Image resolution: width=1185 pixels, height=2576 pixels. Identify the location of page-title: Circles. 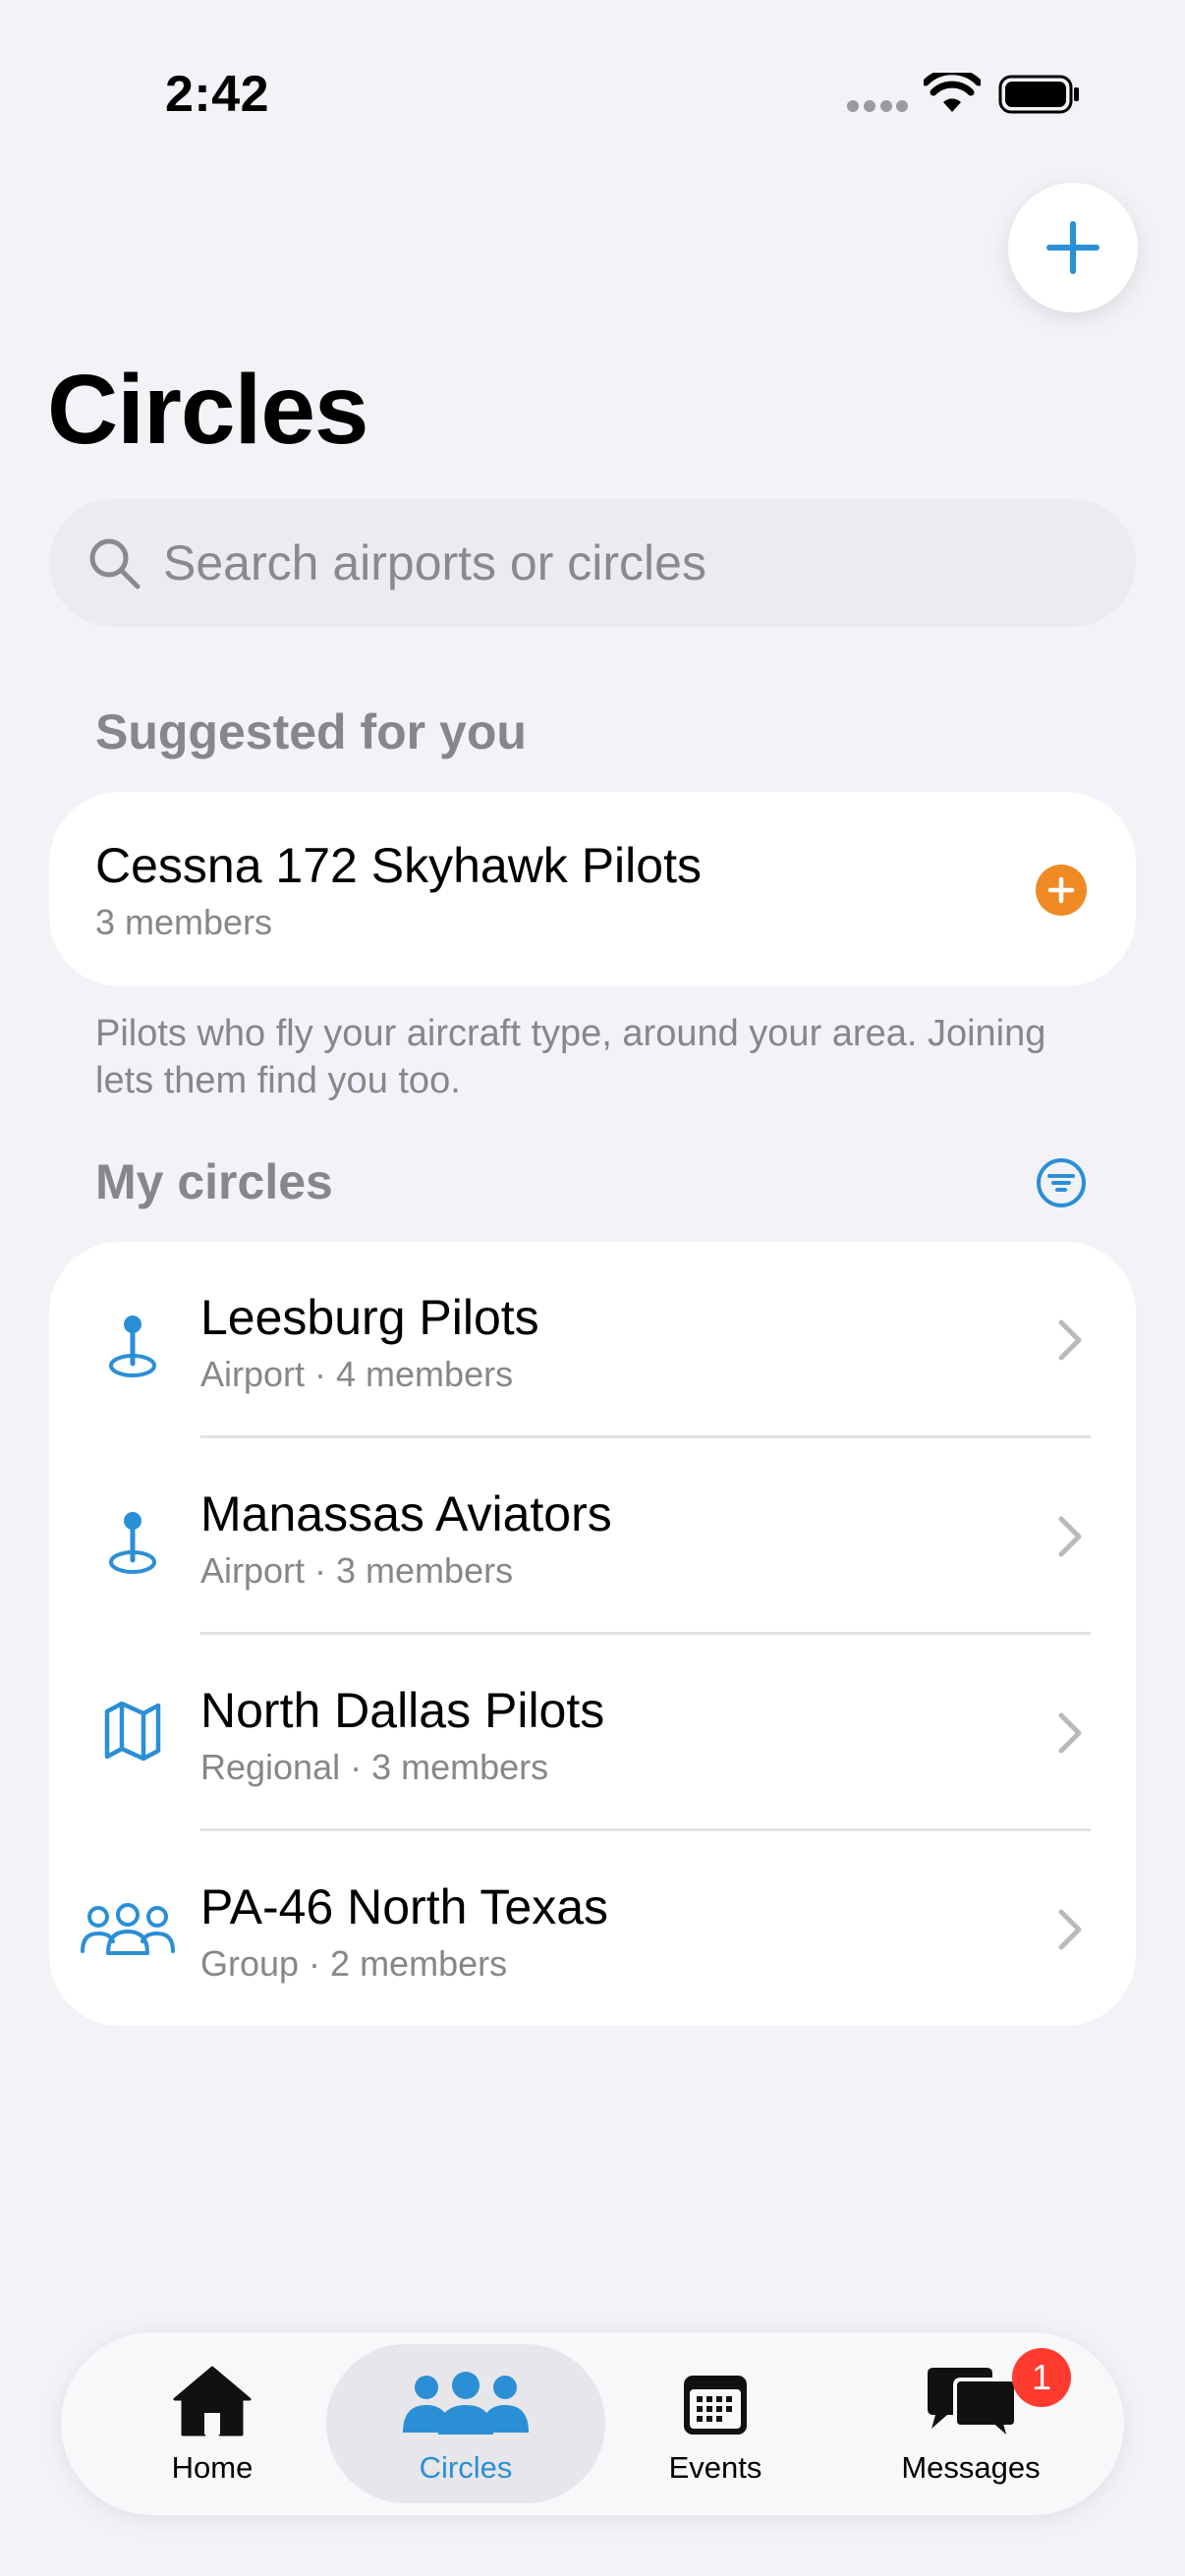
(208, 410).